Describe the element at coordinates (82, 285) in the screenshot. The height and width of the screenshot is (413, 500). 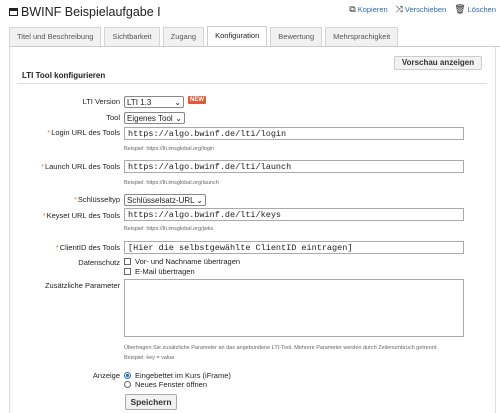
I see `params-label: Zusätzliche Parameter` at that location.